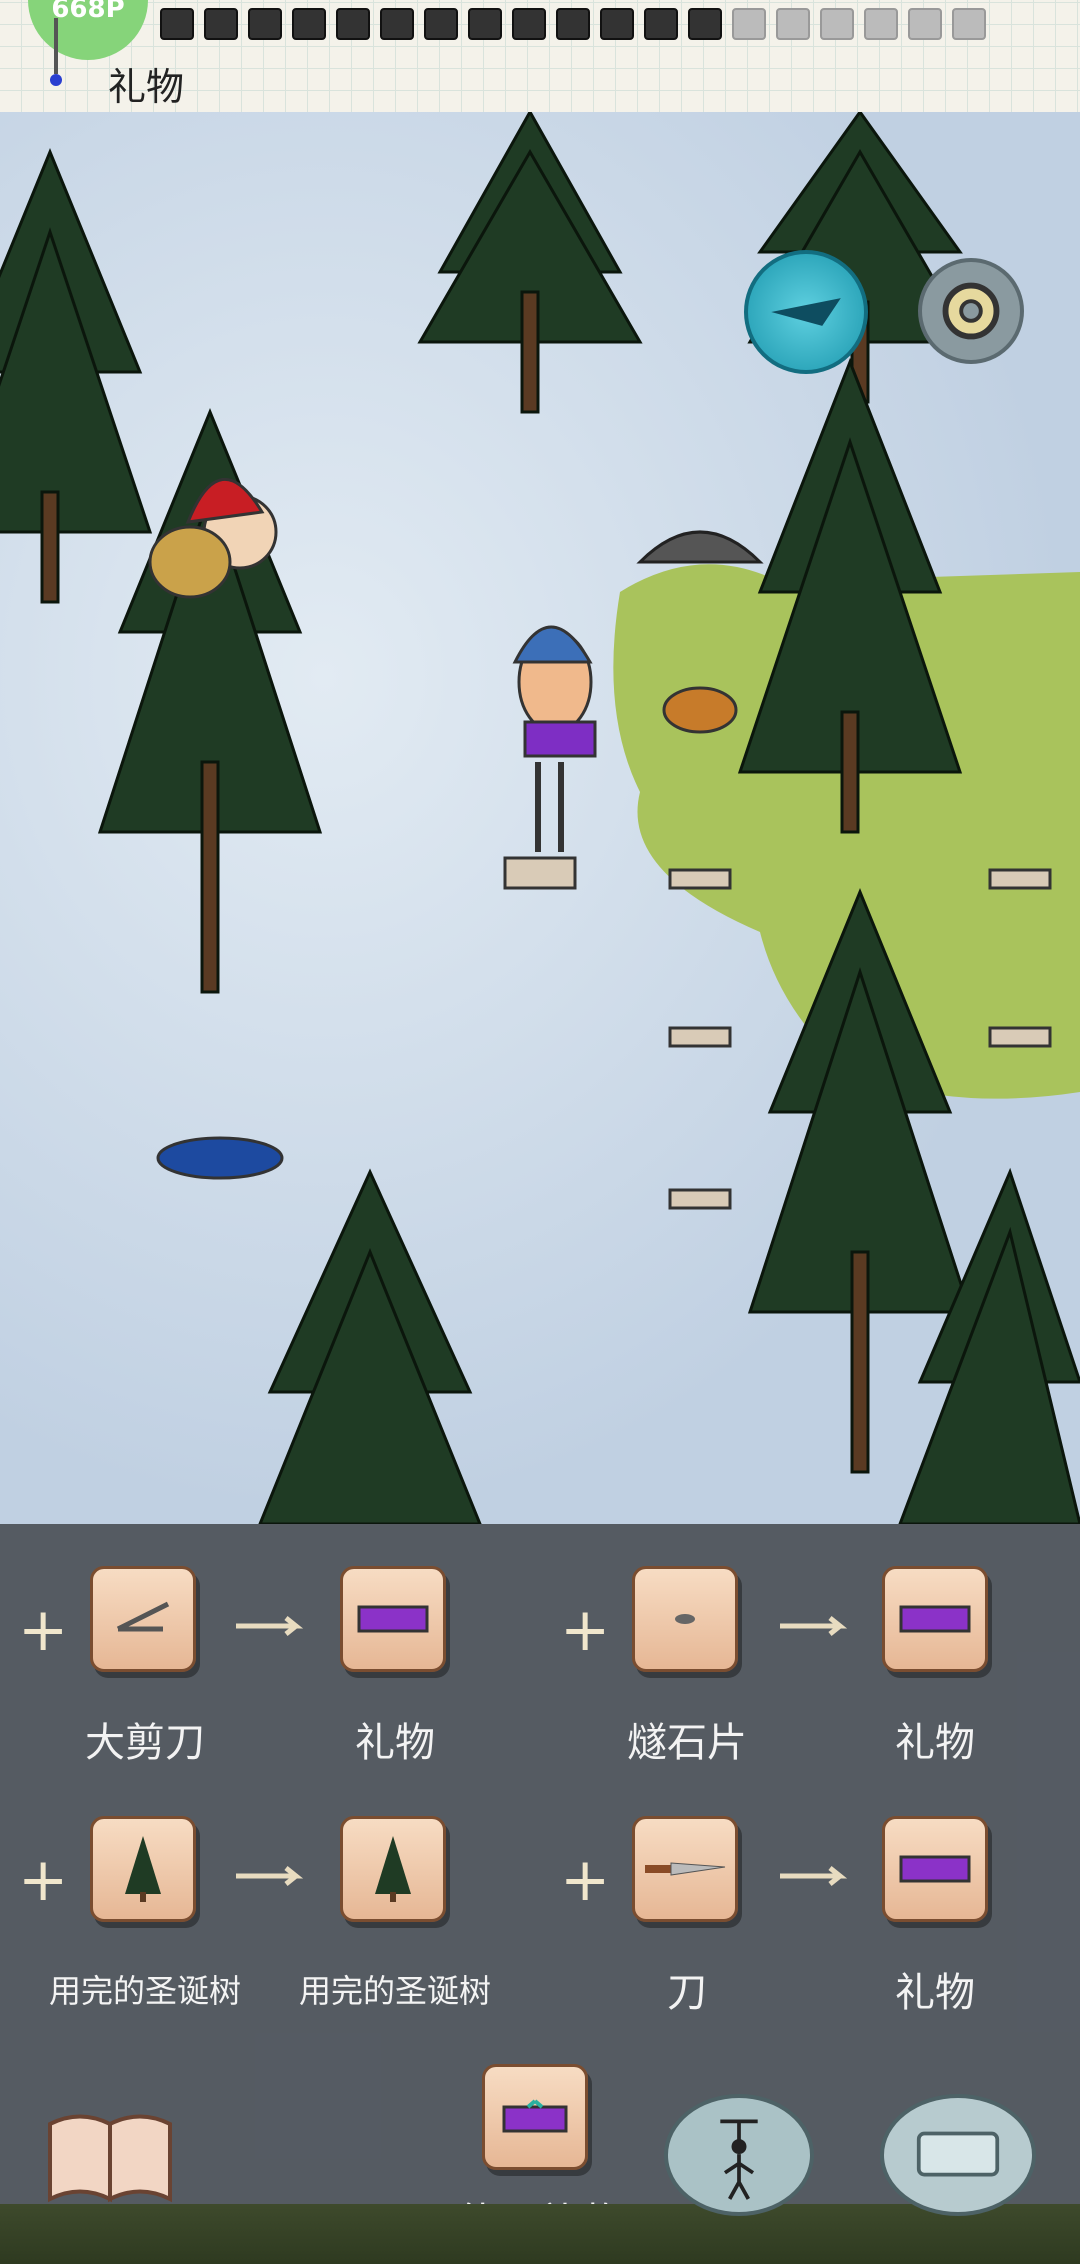 The width and height of the screenshot is (1080, 2264). I want to click on roast-turkey, so click(700, 710).